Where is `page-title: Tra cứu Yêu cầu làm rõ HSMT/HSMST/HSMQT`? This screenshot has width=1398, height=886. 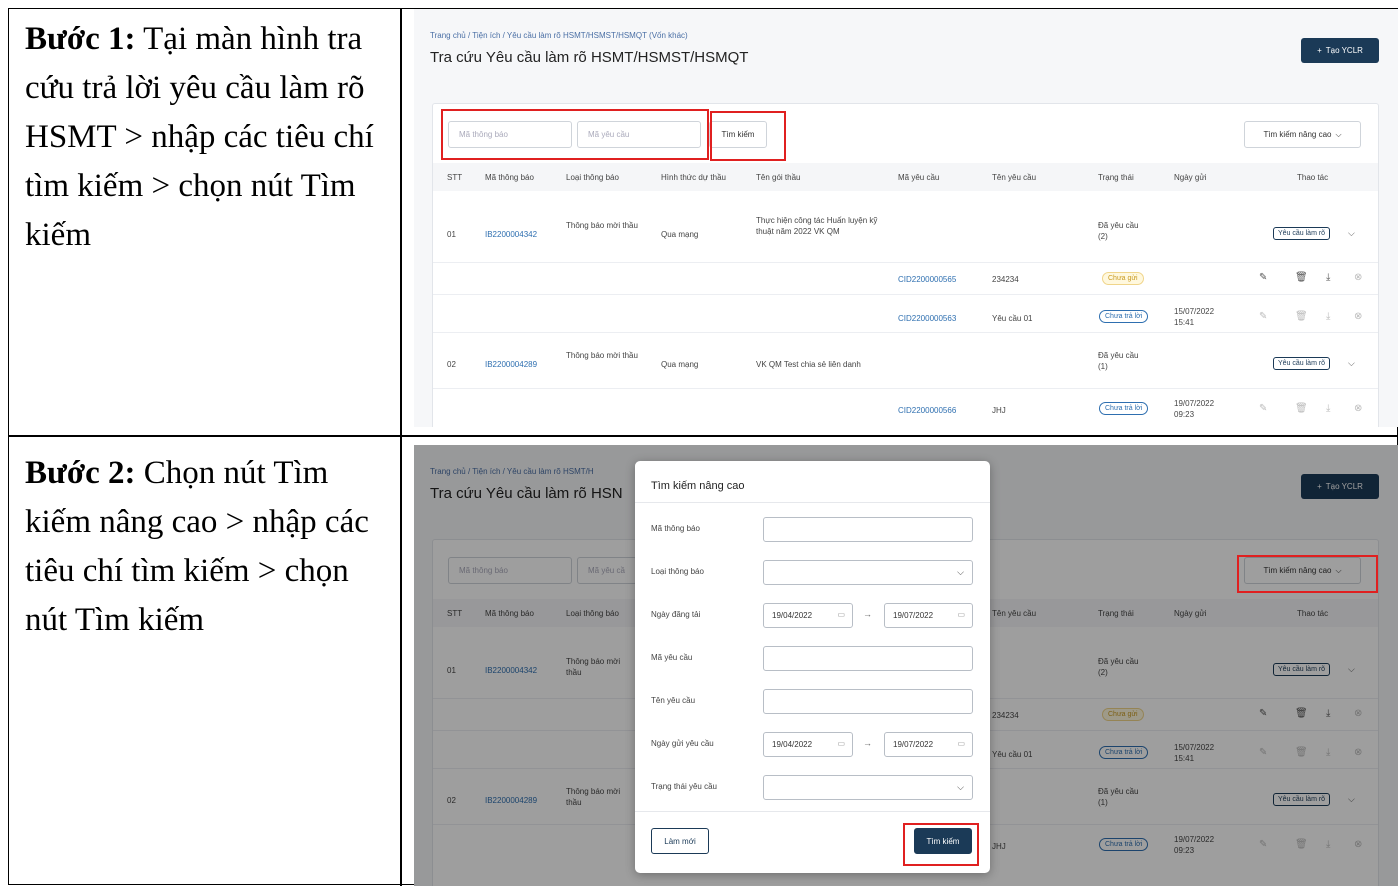
page-title: Tra cứu Yêu cầu làm rõ HSMT/HSMST/HSMQT is located at coordinates (589, 57).